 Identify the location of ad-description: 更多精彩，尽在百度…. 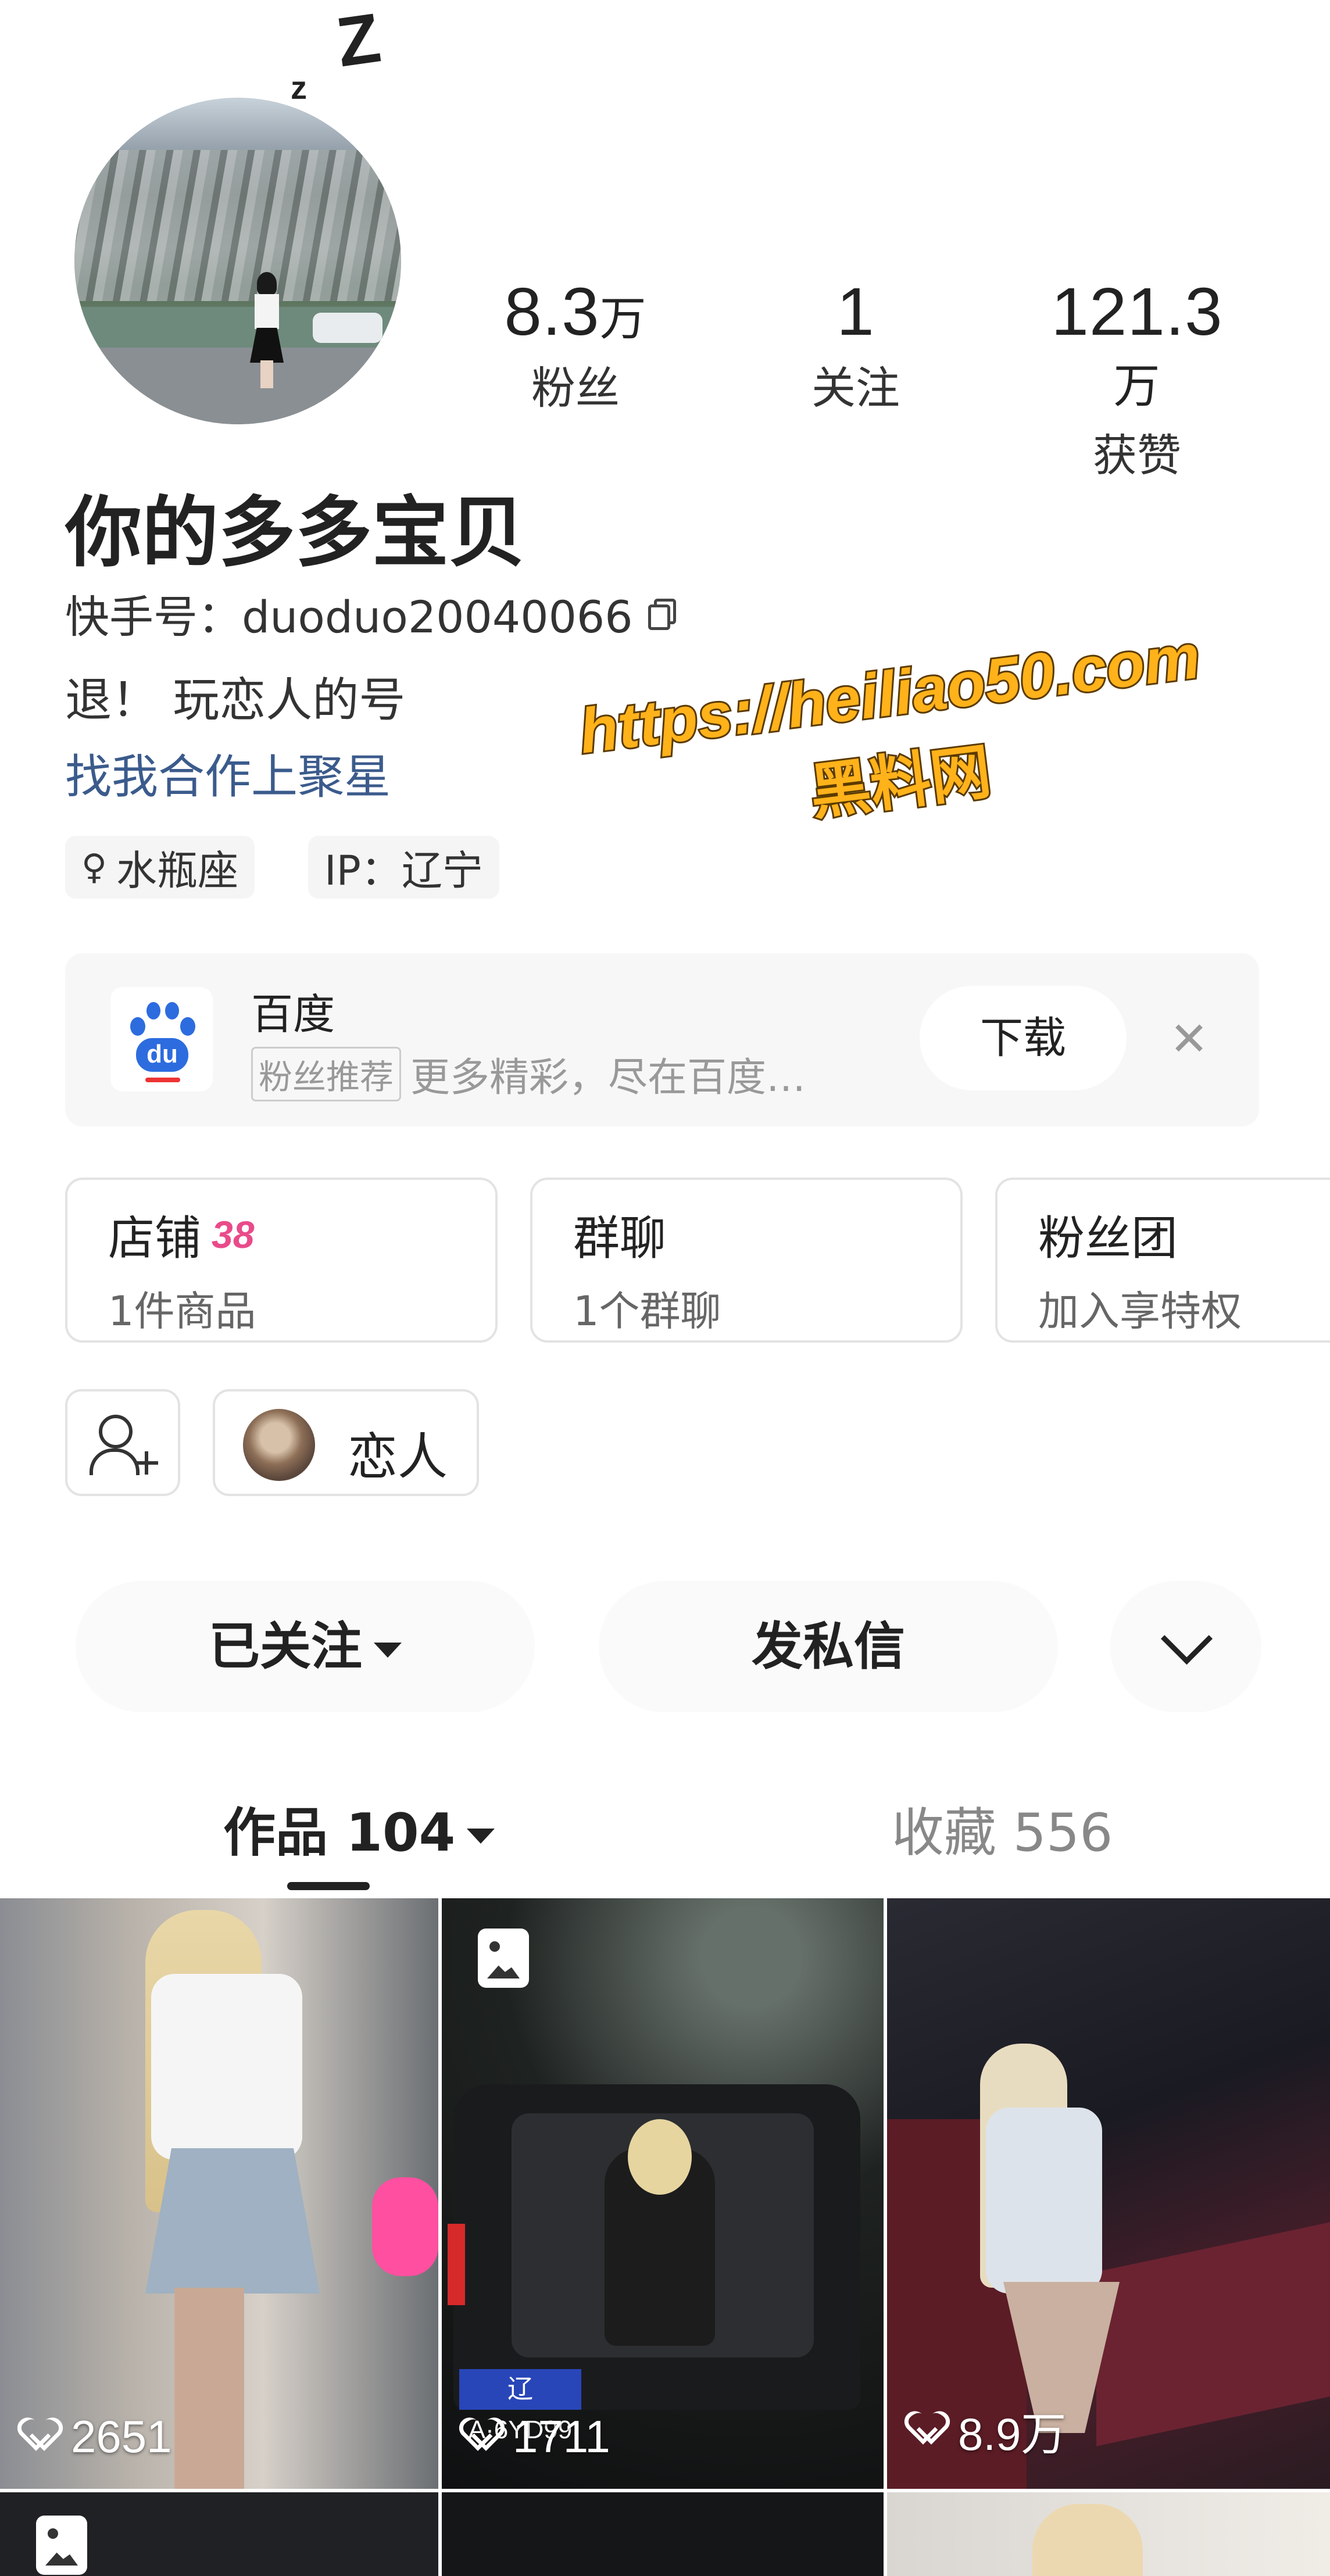
(608, 1078).